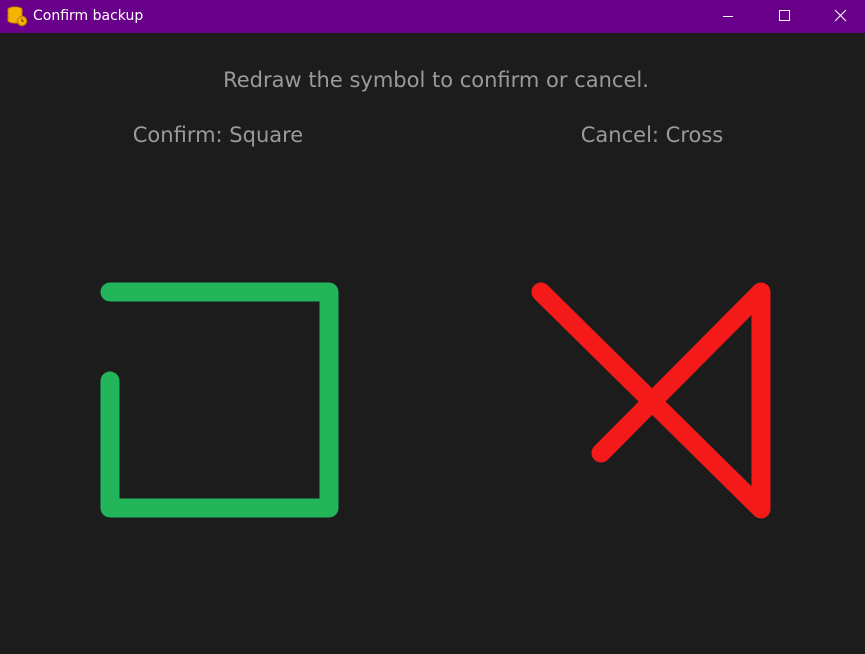  Describe the element at coordinates (88, 16) in the screenshot. I see `window-title: Confirm backup` at that location.